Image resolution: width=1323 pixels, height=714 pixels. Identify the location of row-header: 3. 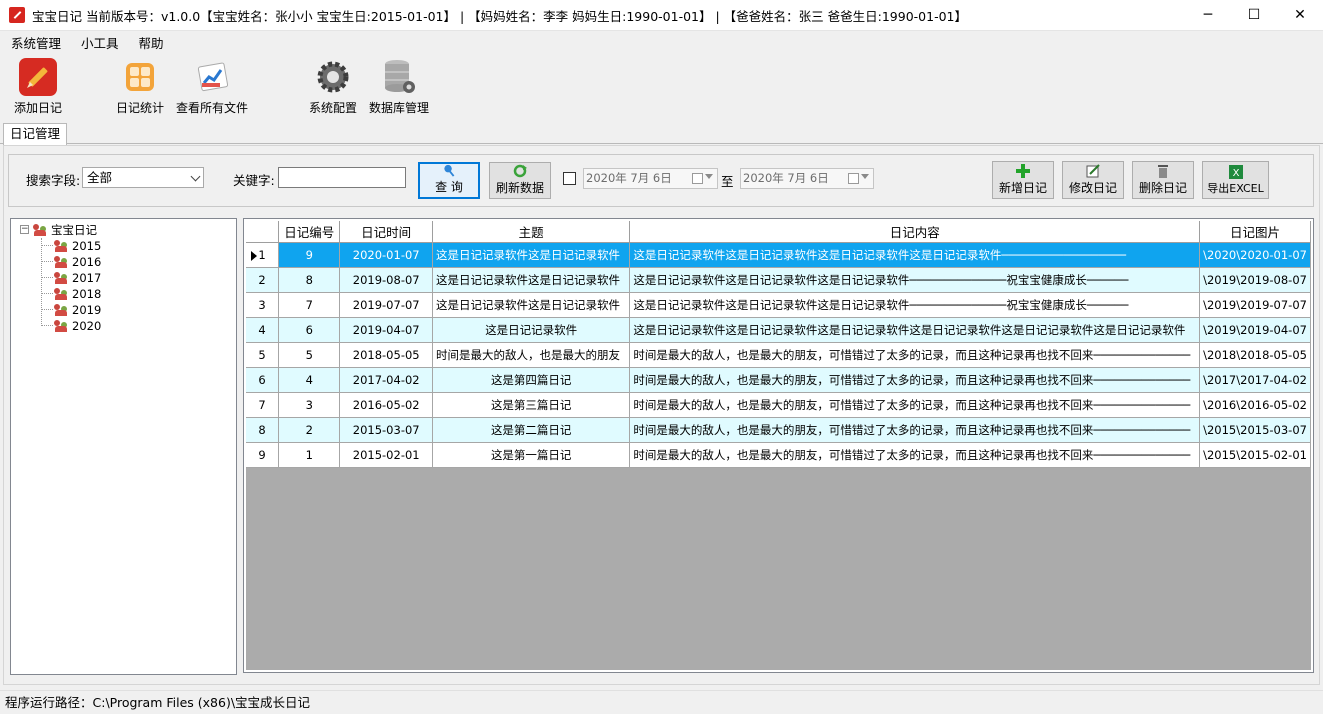
(263, 305).